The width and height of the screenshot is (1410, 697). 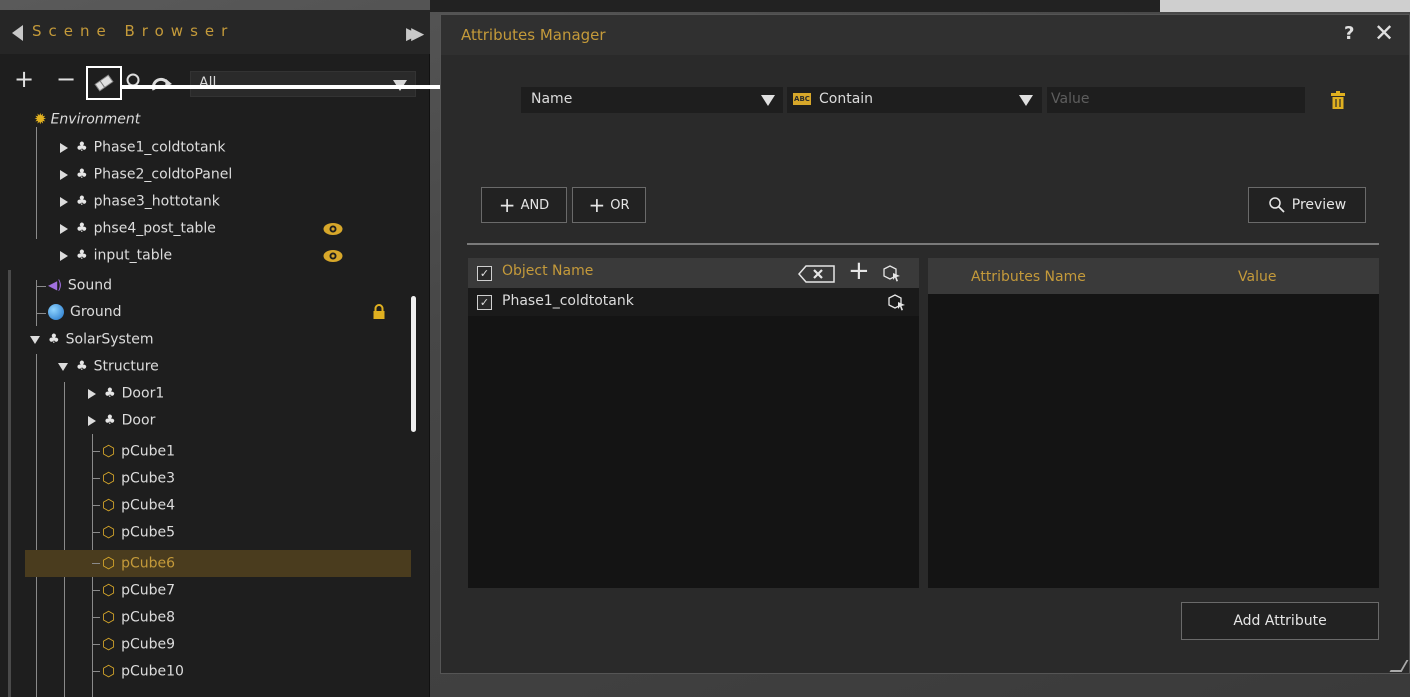 What do you see at coordinates (693, 272) in the screenshot?
I see `object-list-header: ✓ Object Name +` at bounding box center [693, 272].